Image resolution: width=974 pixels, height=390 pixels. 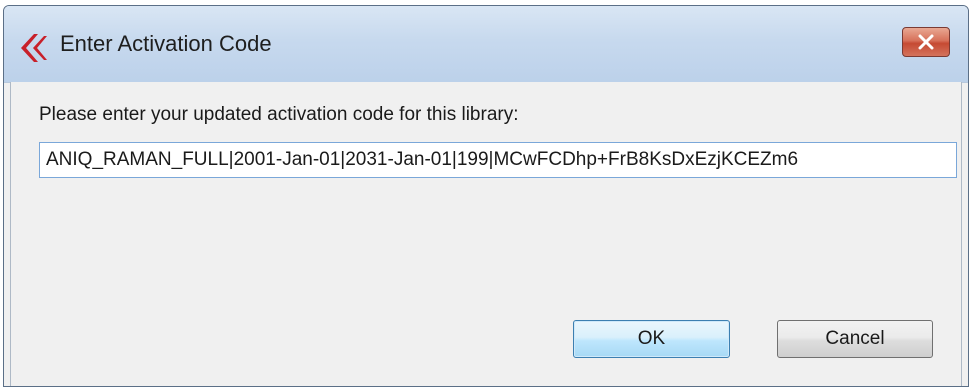 What do you see at coordinates (855, 339) in the screenshot?
I see `cancel-button: Cancel` at bounding box center [855, 339].